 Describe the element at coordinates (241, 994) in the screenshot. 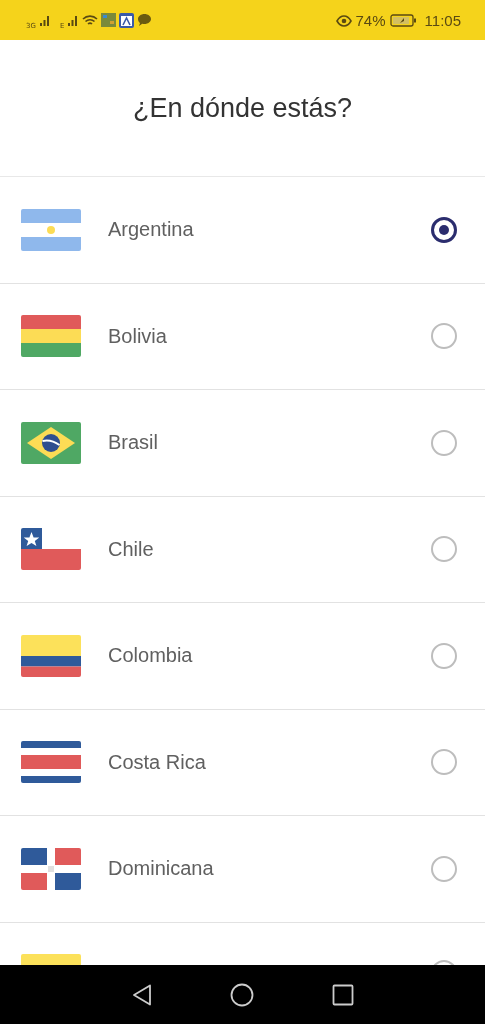

I see `home-icon` at that location.